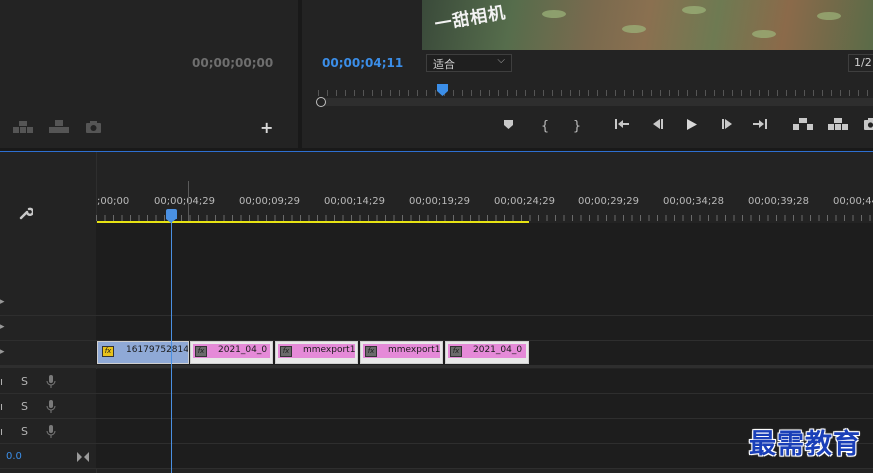 The height and width of the screenshot is (473, 873). Describe the element at coordinates (232, 63) in the screenshot. I see `source-timecode: 00;00;00;00` at that location.